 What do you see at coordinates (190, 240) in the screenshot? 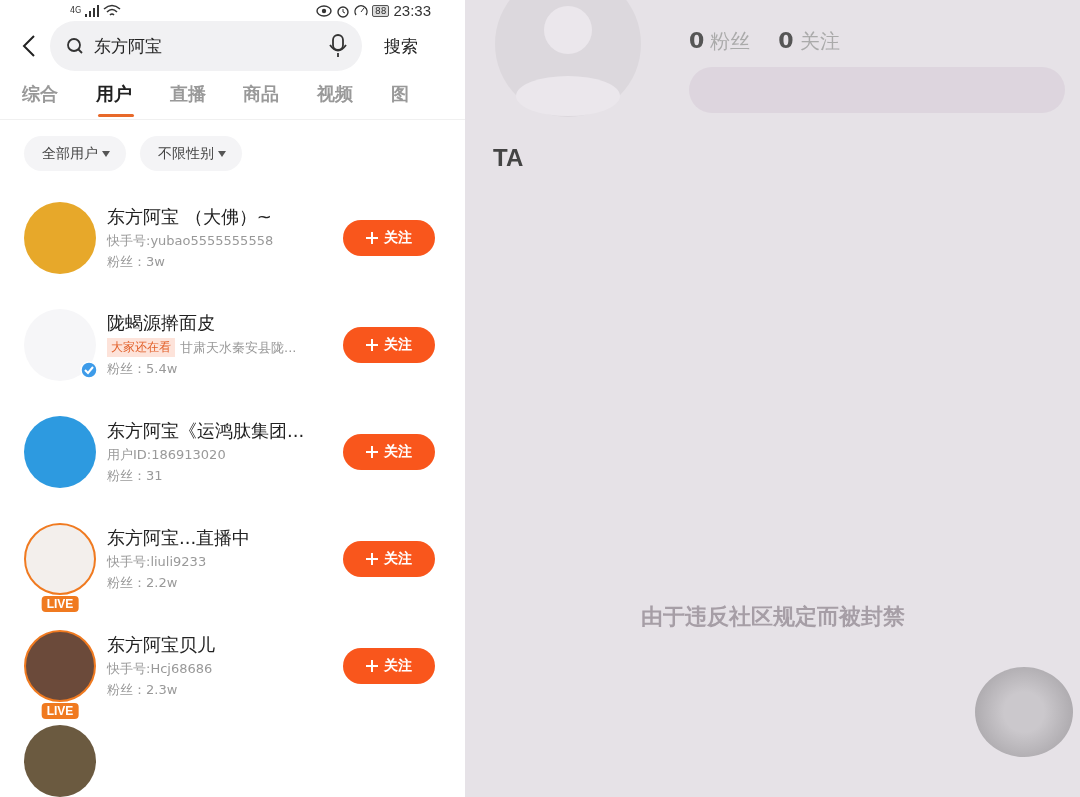
I see `user-detail: 快手号:yubao5555555558` at bounding box center [190, 240].